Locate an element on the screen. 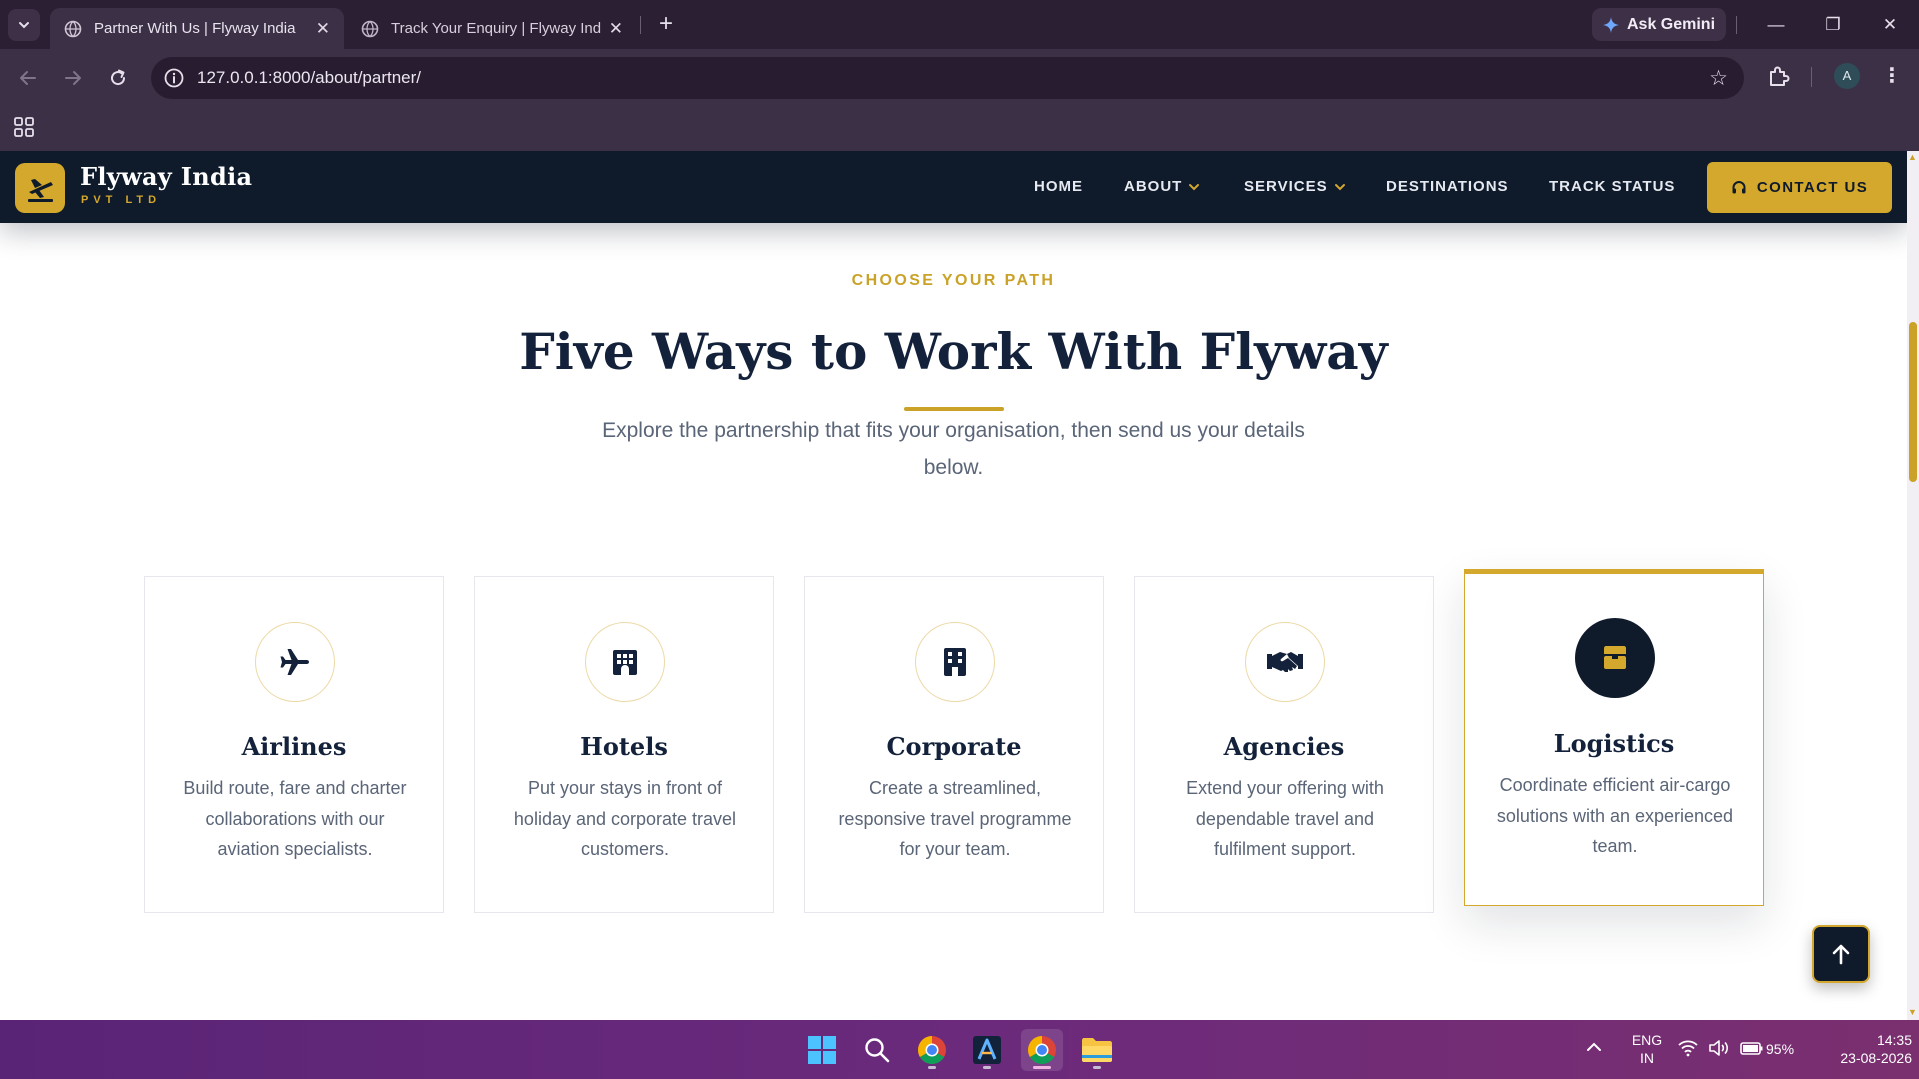 Image resolution: width=1919 pixels, height=1079 pixels. windows-logo-icon is located at coordinates (822, 1050).